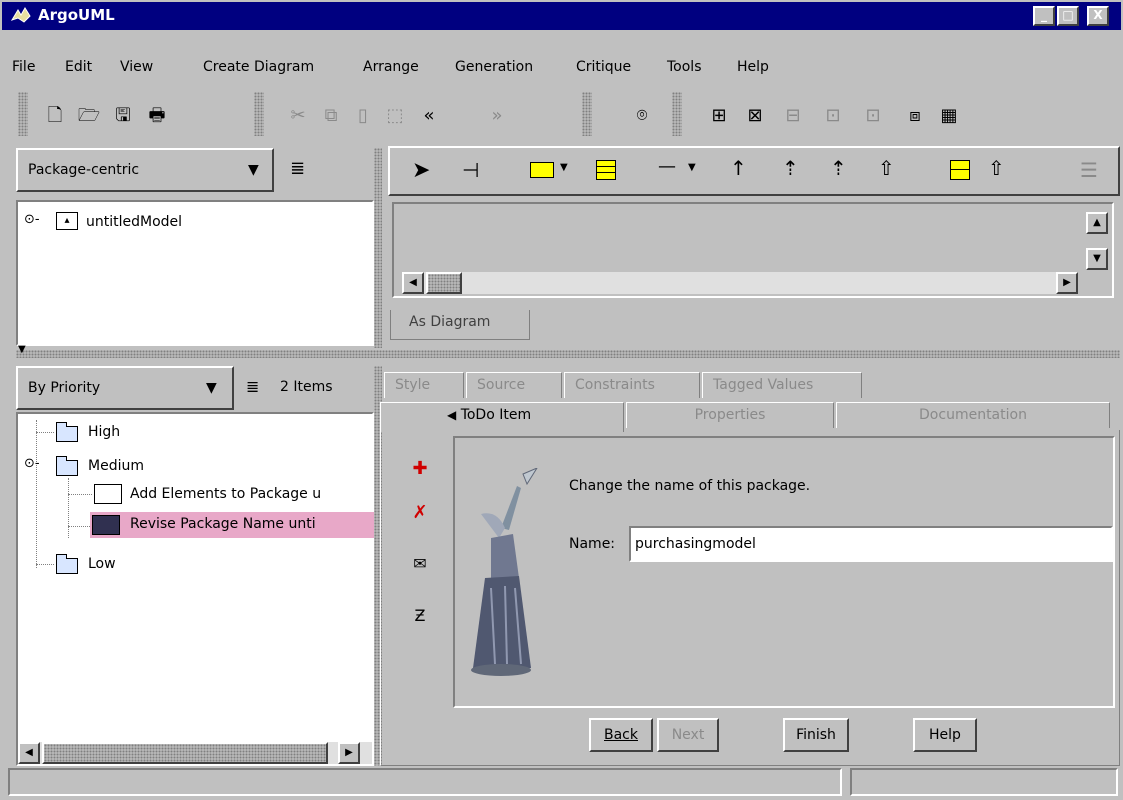 This screenshot has height=800, width=1123. What do you see at coordinates (67, 221) in the screenshot?
I see `package-icon: ▴` at bounding box center [67, 221].